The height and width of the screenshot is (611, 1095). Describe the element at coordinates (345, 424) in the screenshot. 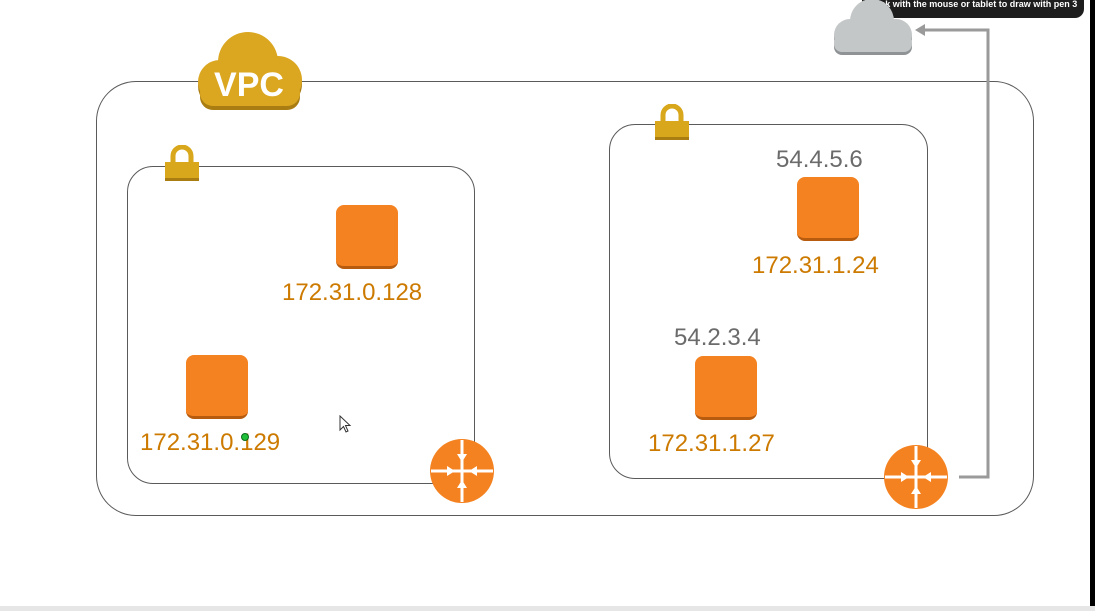

I see `mouse-pointer-icon` at that location.